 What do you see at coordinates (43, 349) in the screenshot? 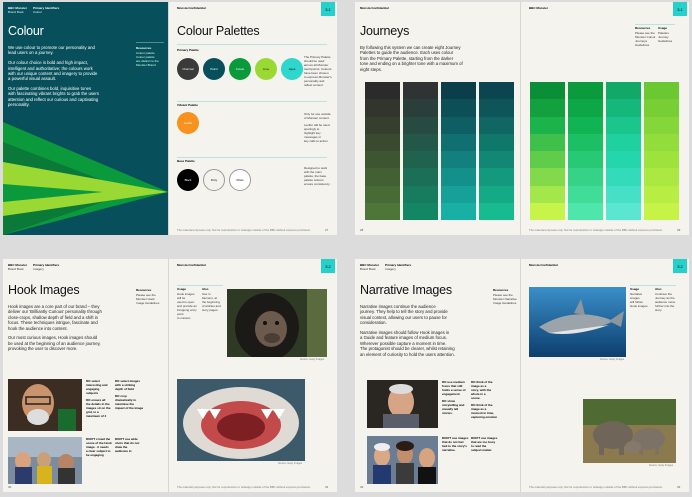
I see `text-line: provoking the user to discover more.` at bounding box center [43, 349].